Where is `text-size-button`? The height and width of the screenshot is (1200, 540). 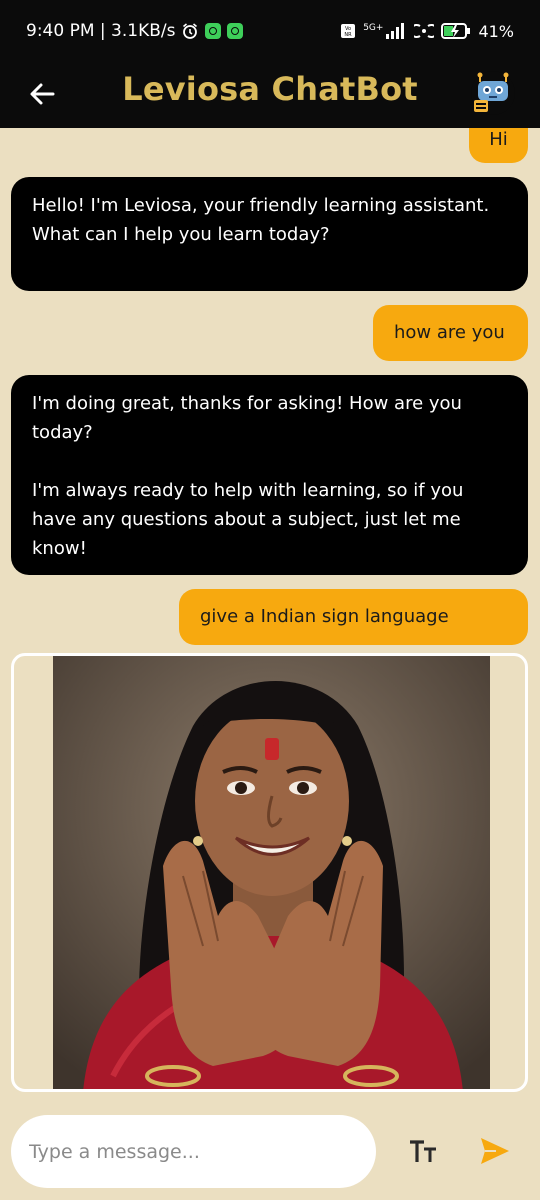
text-size-button is located at coordinates (423, 1152).